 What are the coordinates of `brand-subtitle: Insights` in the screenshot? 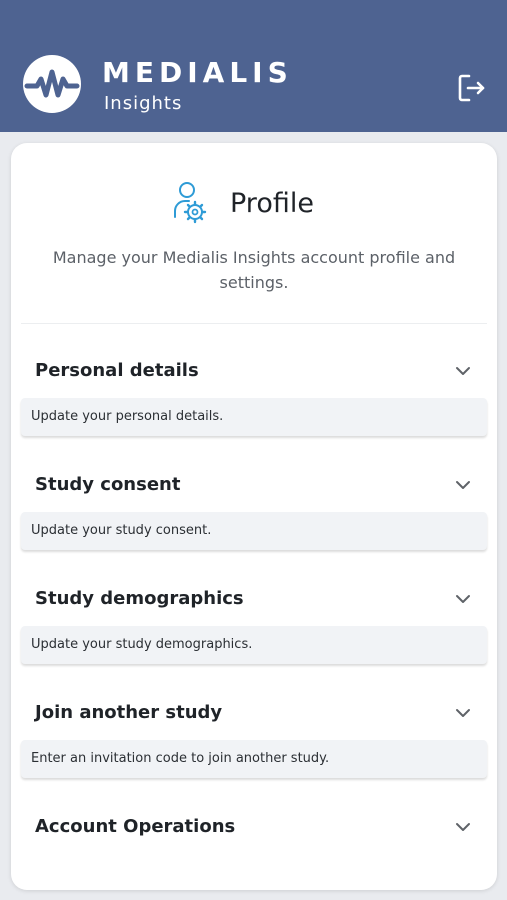 It's located at (143, 103).